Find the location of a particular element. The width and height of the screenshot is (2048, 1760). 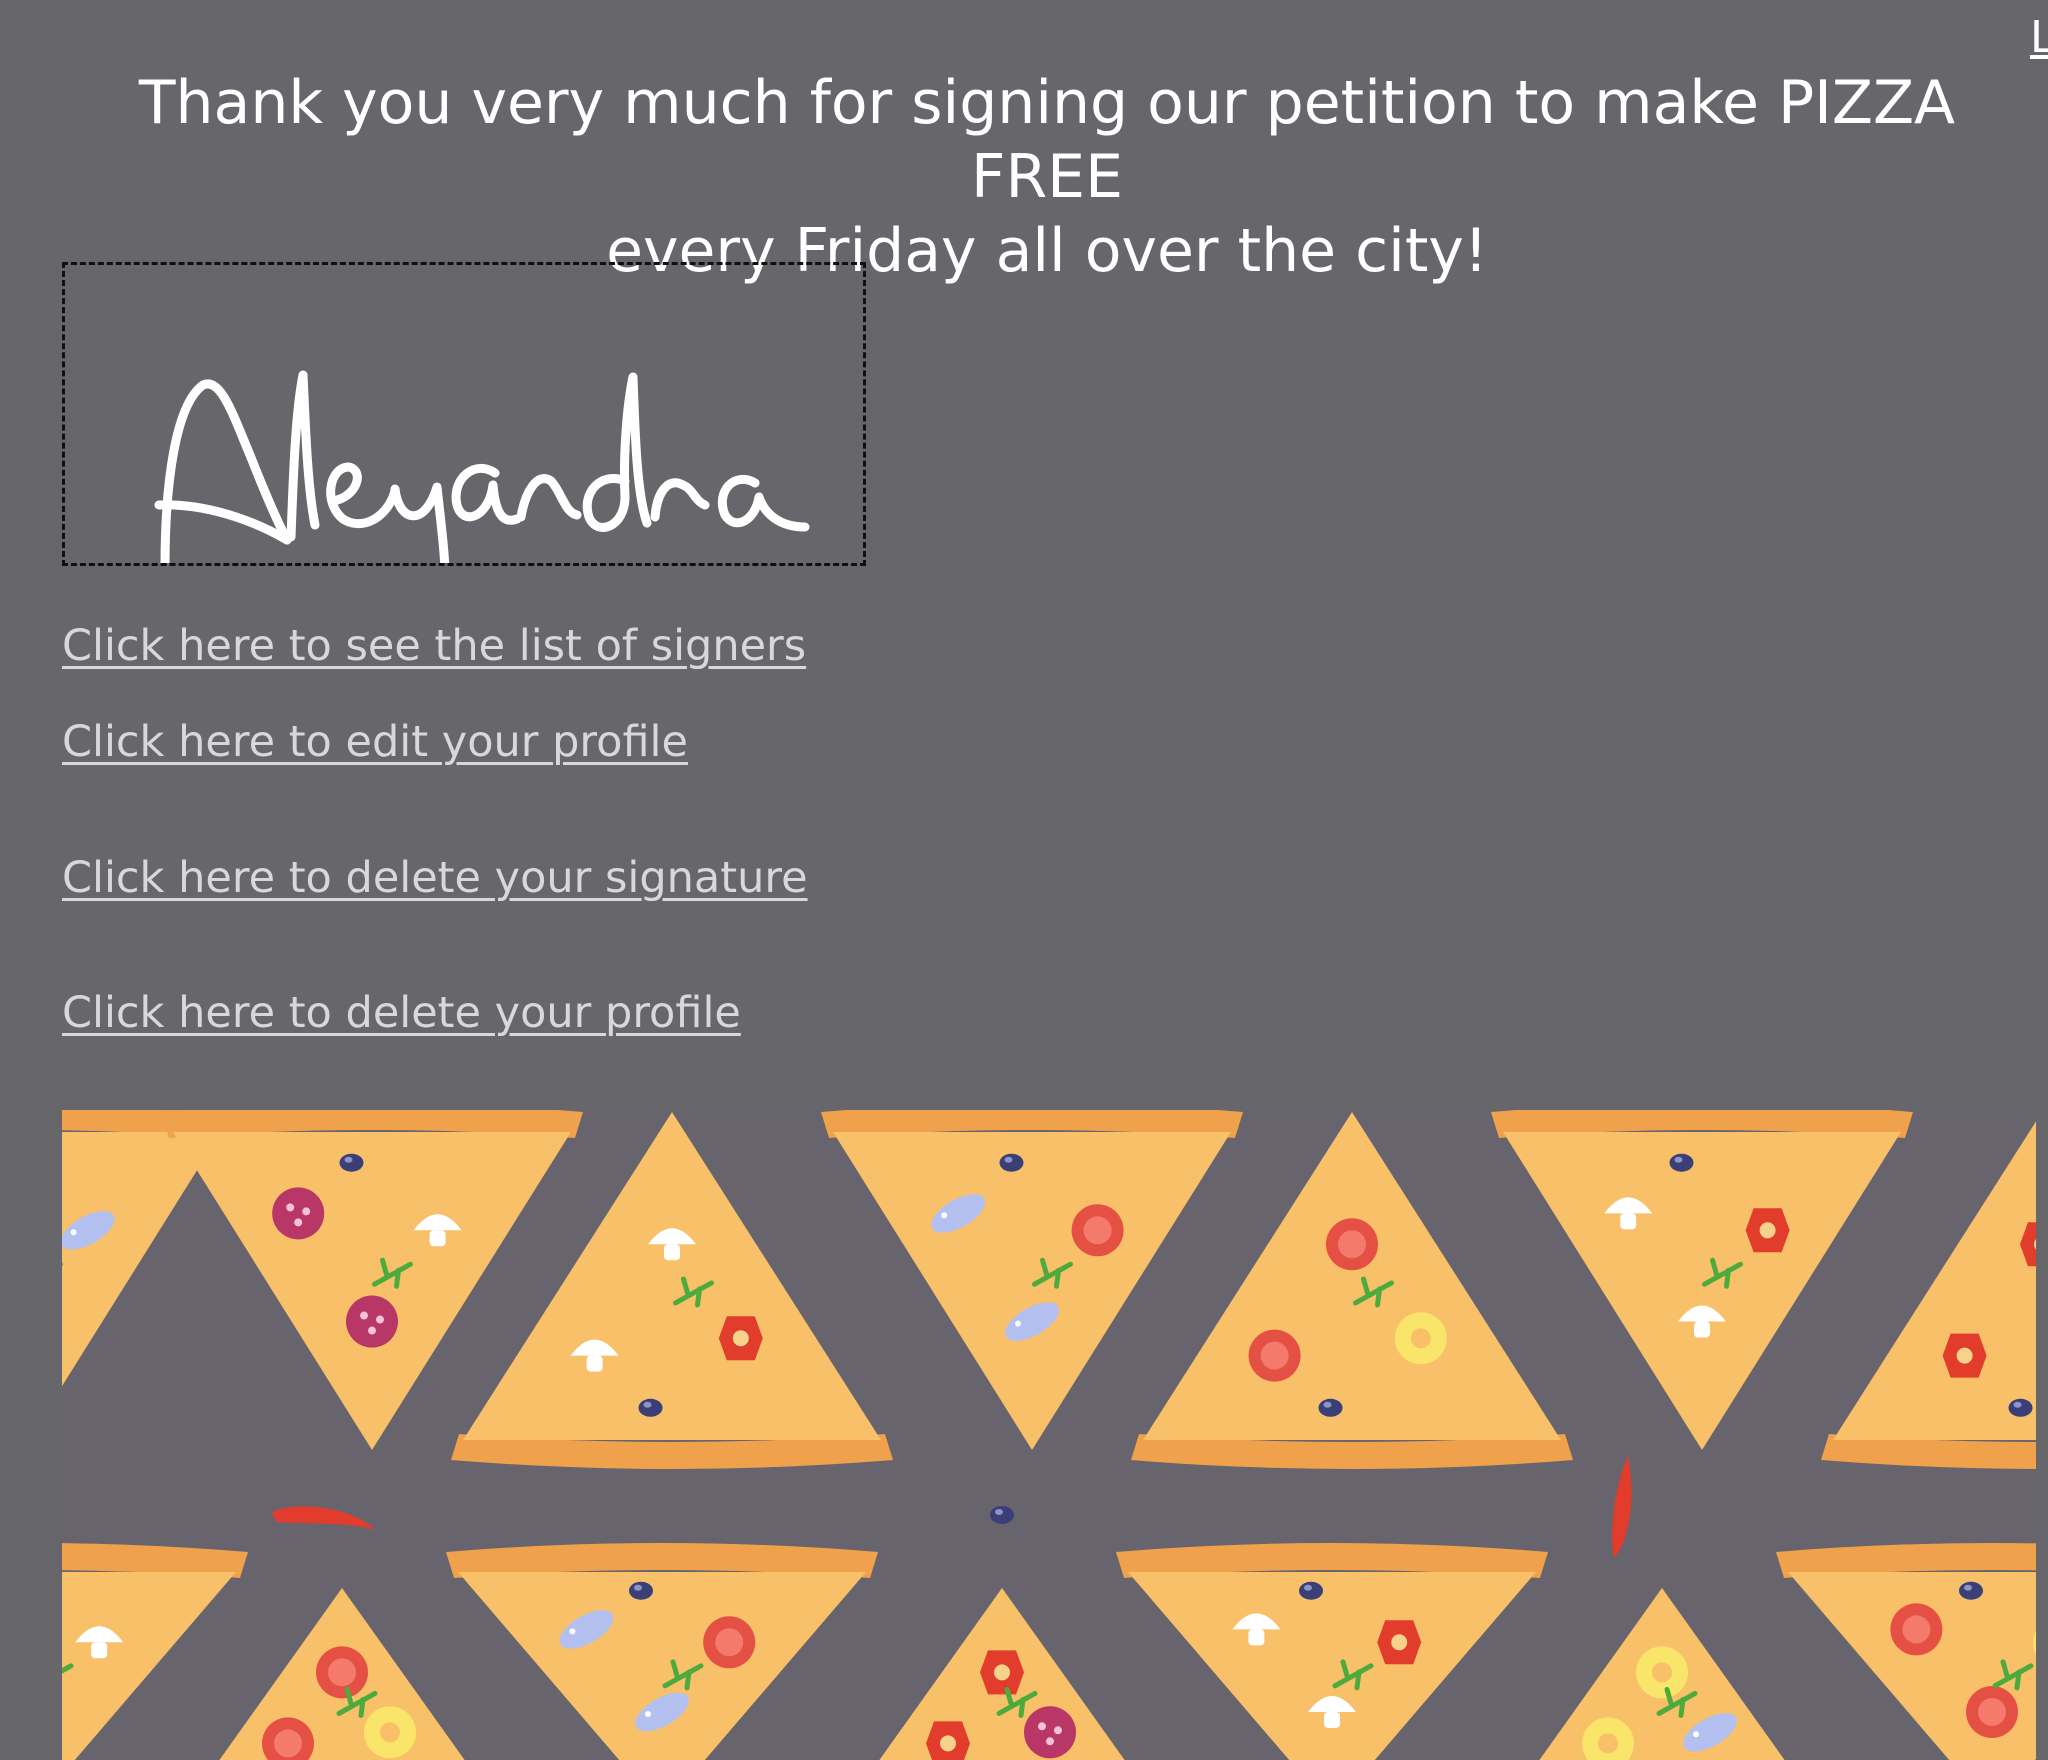

corner-link: L is located at coordinates (2039, 38).